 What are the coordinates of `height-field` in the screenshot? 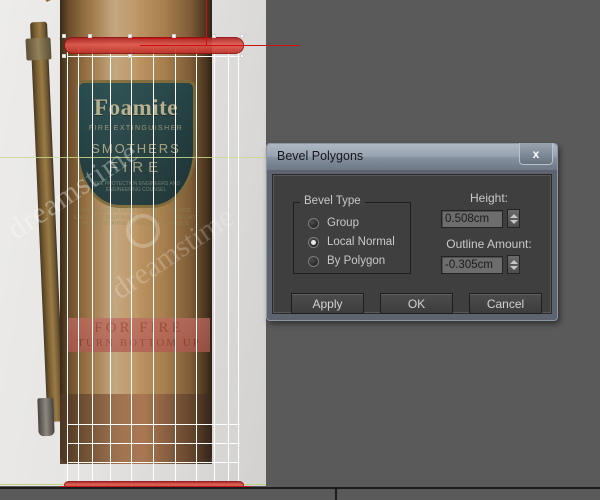 It's located at (480, 218).